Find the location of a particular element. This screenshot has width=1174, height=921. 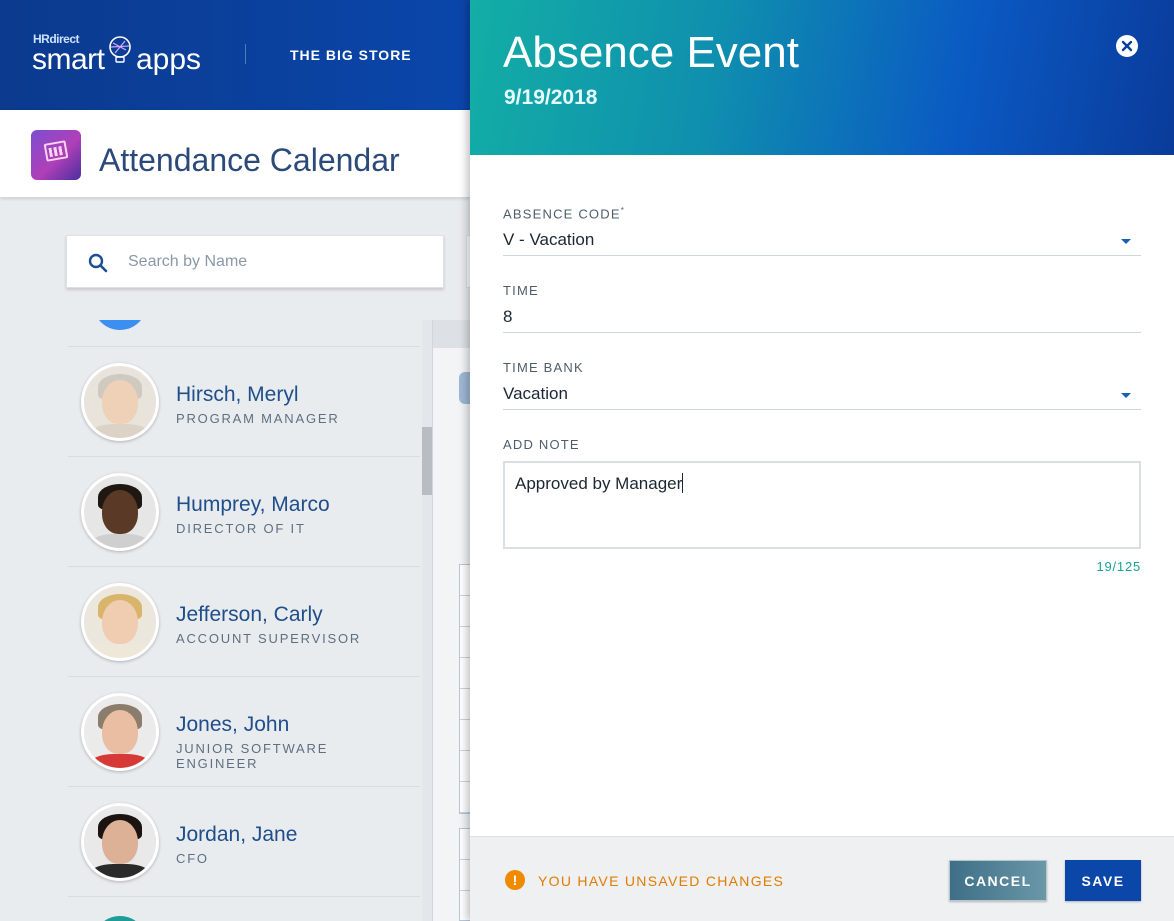

calendar-header is located at coordinates (453, 334).